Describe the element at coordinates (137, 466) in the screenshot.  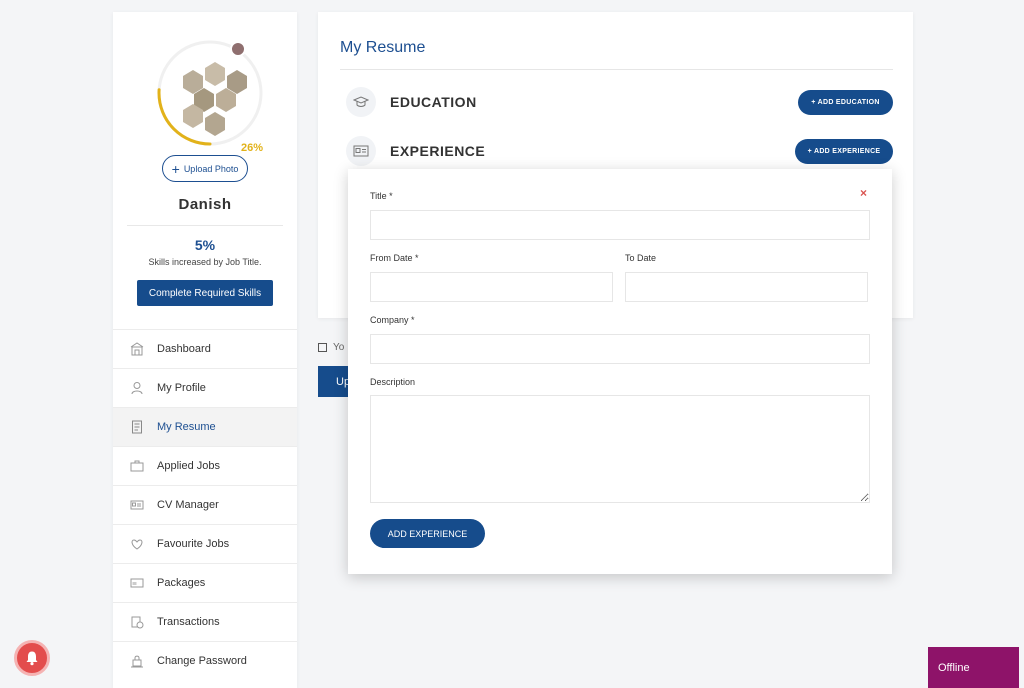
I see `briefcase-icon` at that location.